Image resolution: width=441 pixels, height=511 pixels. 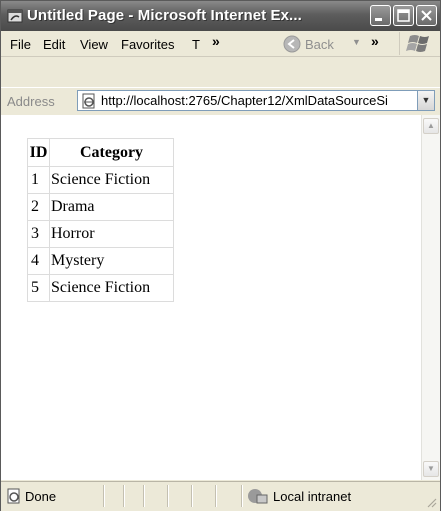 What do you see at coordinates (431, 502) in the screenshot?
I see `resize-grip-icon` at bounding box center [431, 502].